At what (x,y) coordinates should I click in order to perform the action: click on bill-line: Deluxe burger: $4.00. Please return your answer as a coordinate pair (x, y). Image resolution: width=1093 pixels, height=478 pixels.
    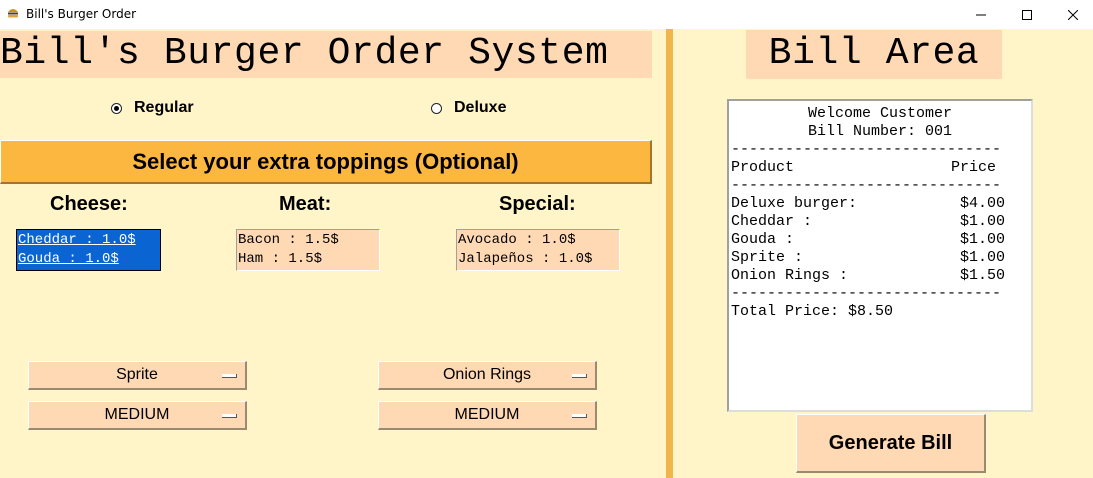
    Looking at the image, I should click on (880, 204).